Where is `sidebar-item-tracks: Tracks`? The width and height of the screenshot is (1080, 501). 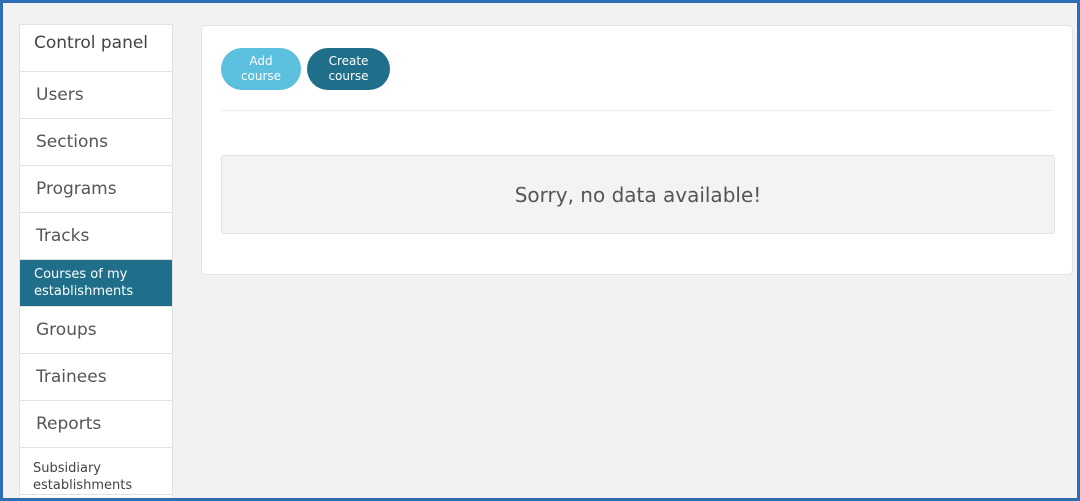 sidebar-item-tracks: Tracks is located at coordinates (96, 236).